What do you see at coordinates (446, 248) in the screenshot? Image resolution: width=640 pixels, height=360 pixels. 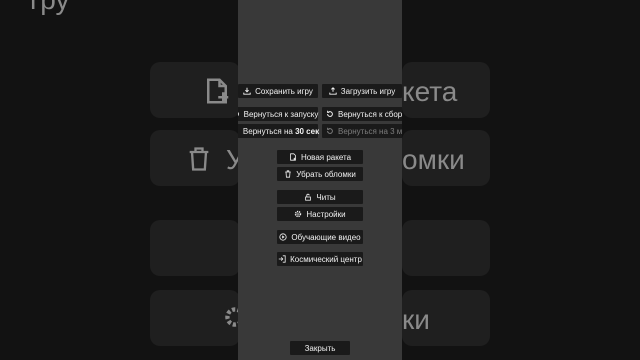 I see `bg-tile-3-right` at bounding box center [446, 248].